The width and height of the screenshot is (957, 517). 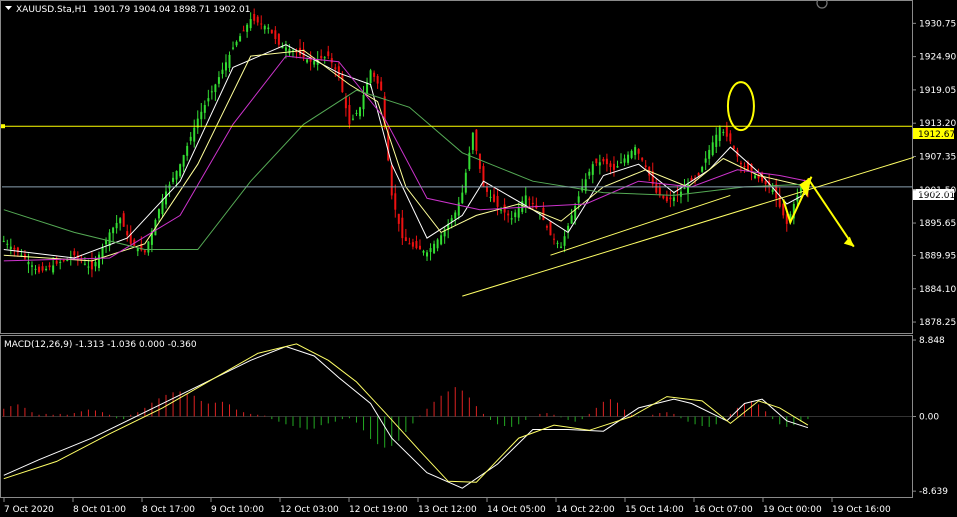 What do you see at coordinates (237, 510) in the screenshot?
I see `time-tick-label: 9 Oct 10:00` at bounding box center [237, 510].